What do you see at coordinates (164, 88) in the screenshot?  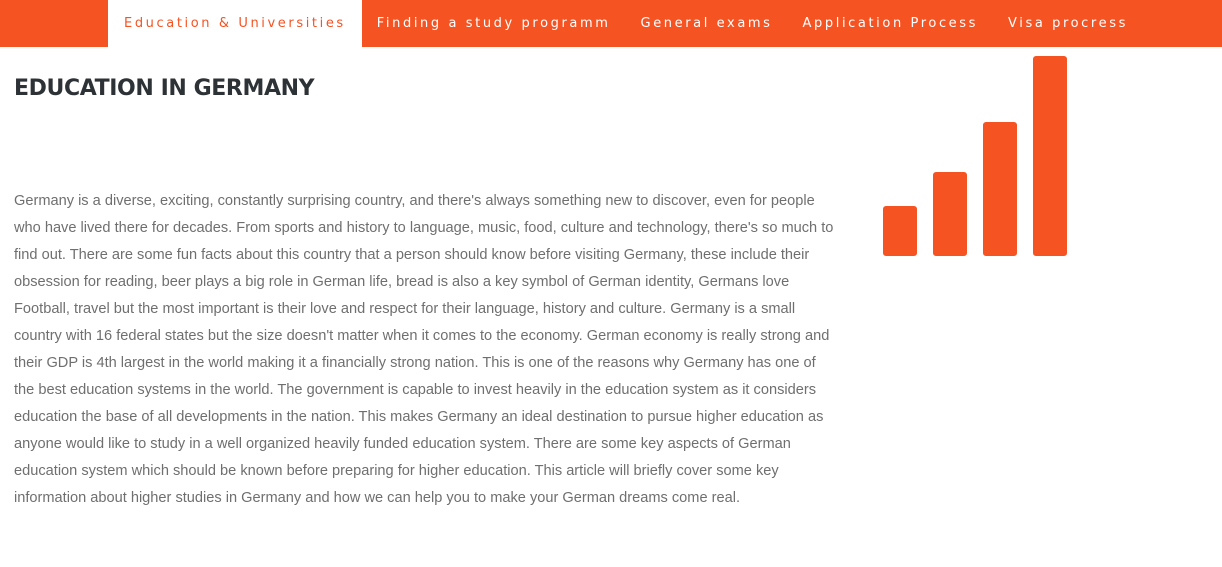 I see `page-title: EDUCATION IN GERMANY` at bounding box center [164, 88].